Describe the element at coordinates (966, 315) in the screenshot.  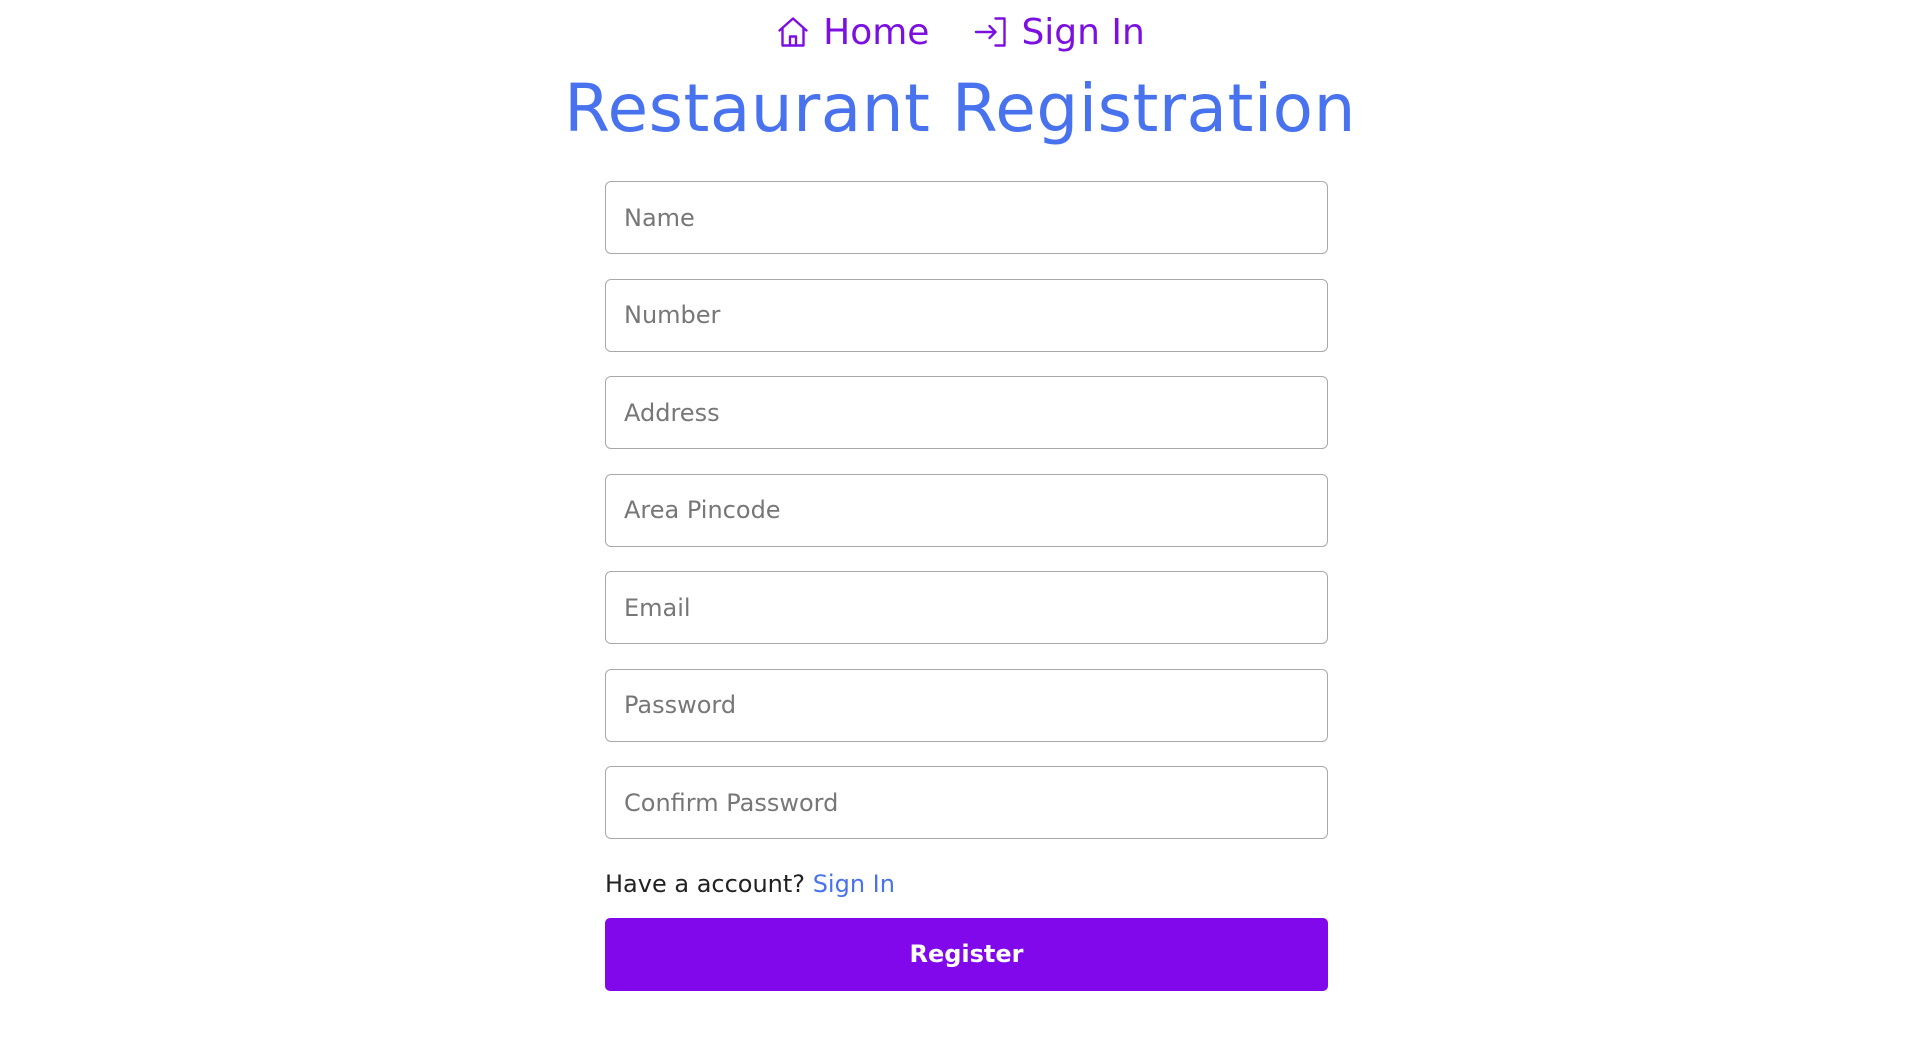
I see `number-input` at that location.